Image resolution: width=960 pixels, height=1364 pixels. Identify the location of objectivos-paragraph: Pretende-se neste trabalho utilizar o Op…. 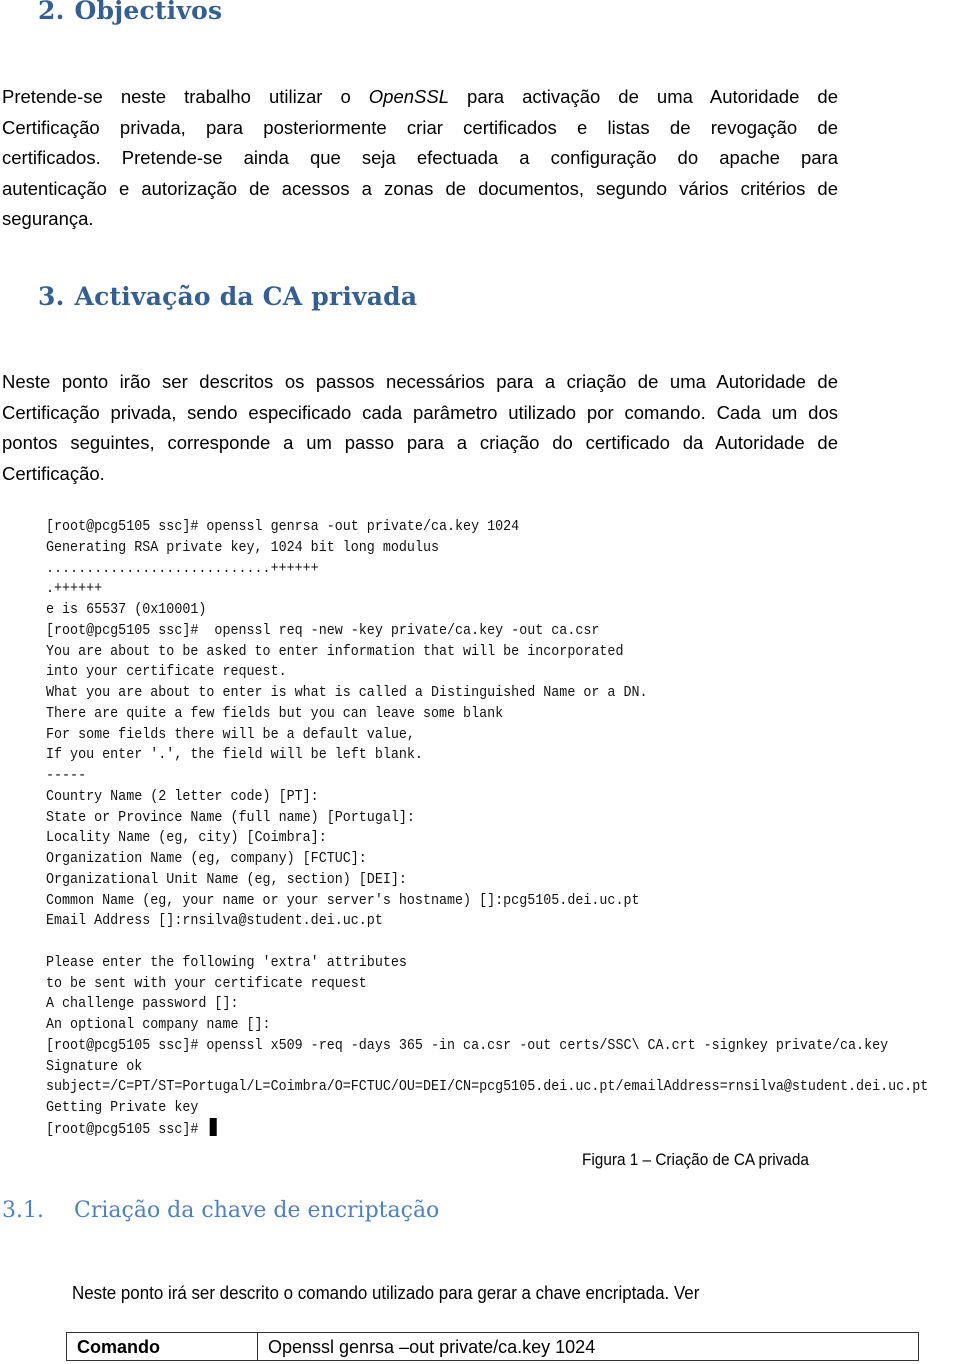
(420, 158).